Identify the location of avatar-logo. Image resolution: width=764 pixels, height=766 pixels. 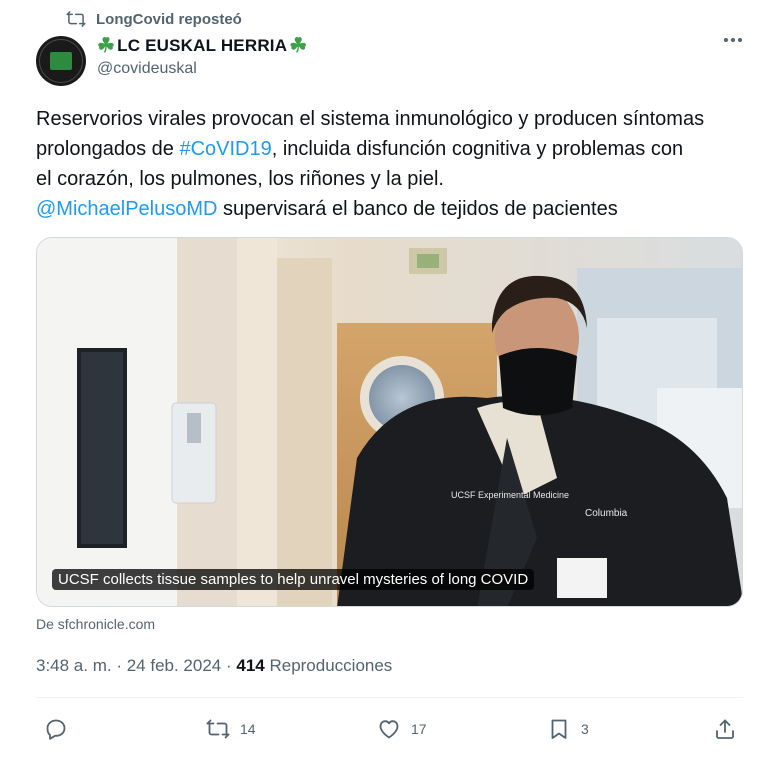
(61, 61).